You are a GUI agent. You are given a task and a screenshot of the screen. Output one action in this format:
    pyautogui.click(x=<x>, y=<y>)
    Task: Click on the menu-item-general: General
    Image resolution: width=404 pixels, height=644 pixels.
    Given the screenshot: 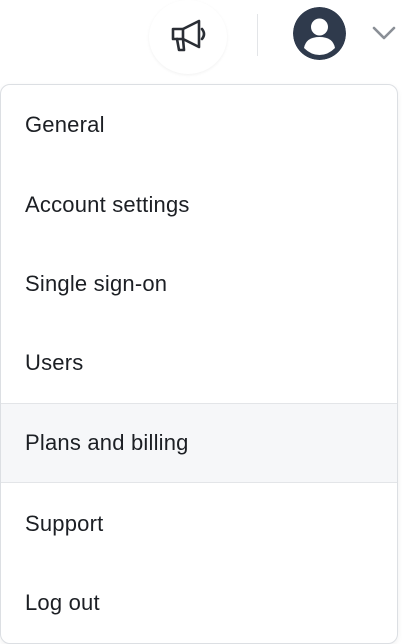 What is the action you would take?
    pyautogui.click(x=199, y=125)
    